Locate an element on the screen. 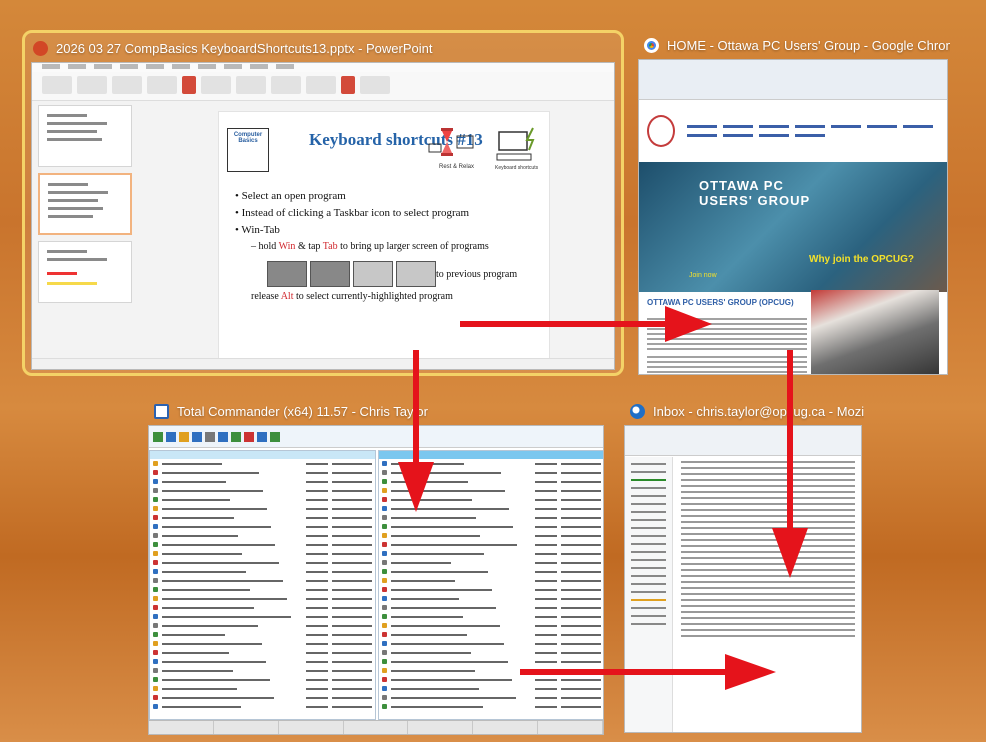 This screenshot has height=742, width=986. bullet: • Select an open program is located at coordinates (290, 196).